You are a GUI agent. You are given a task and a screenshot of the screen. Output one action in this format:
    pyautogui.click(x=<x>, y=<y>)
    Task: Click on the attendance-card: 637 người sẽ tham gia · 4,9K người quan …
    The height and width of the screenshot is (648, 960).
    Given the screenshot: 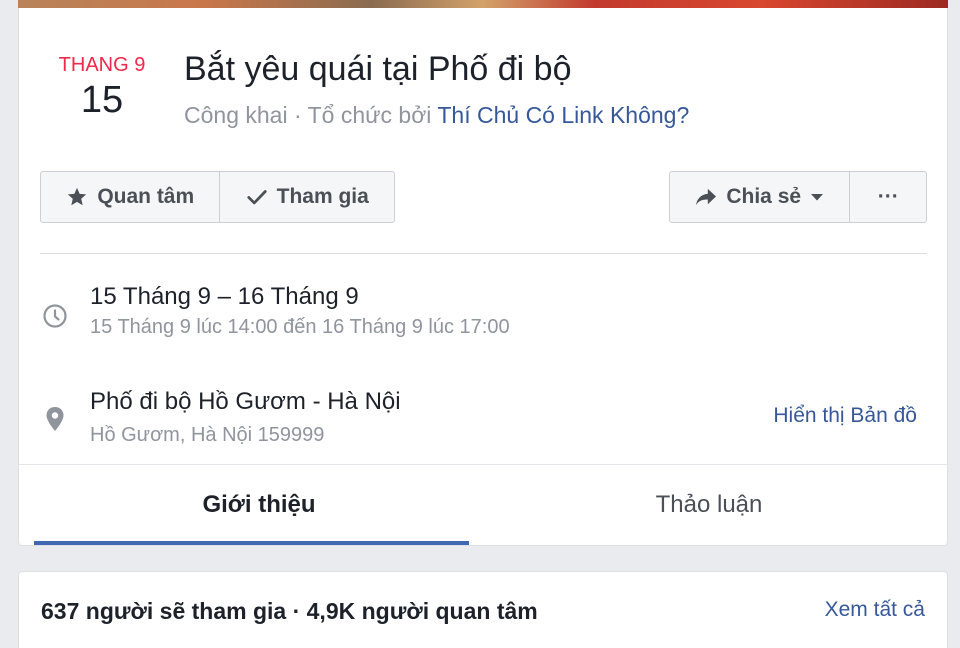 What is the action you would take?
    pyautogui.click(x=483, y=609)
    